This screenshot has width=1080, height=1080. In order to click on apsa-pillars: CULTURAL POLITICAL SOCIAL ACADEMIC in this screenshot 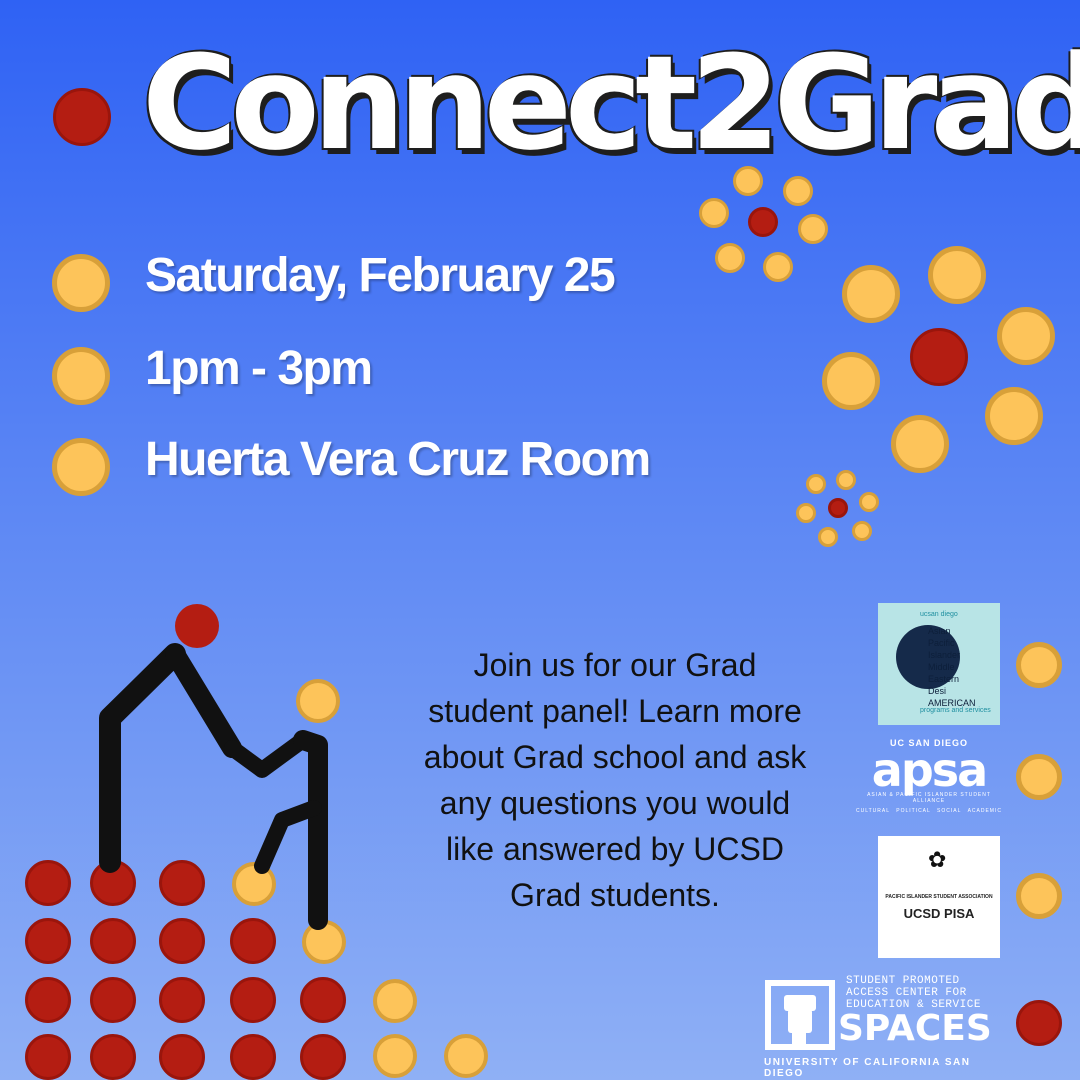, I will do `click(929, 811)`.